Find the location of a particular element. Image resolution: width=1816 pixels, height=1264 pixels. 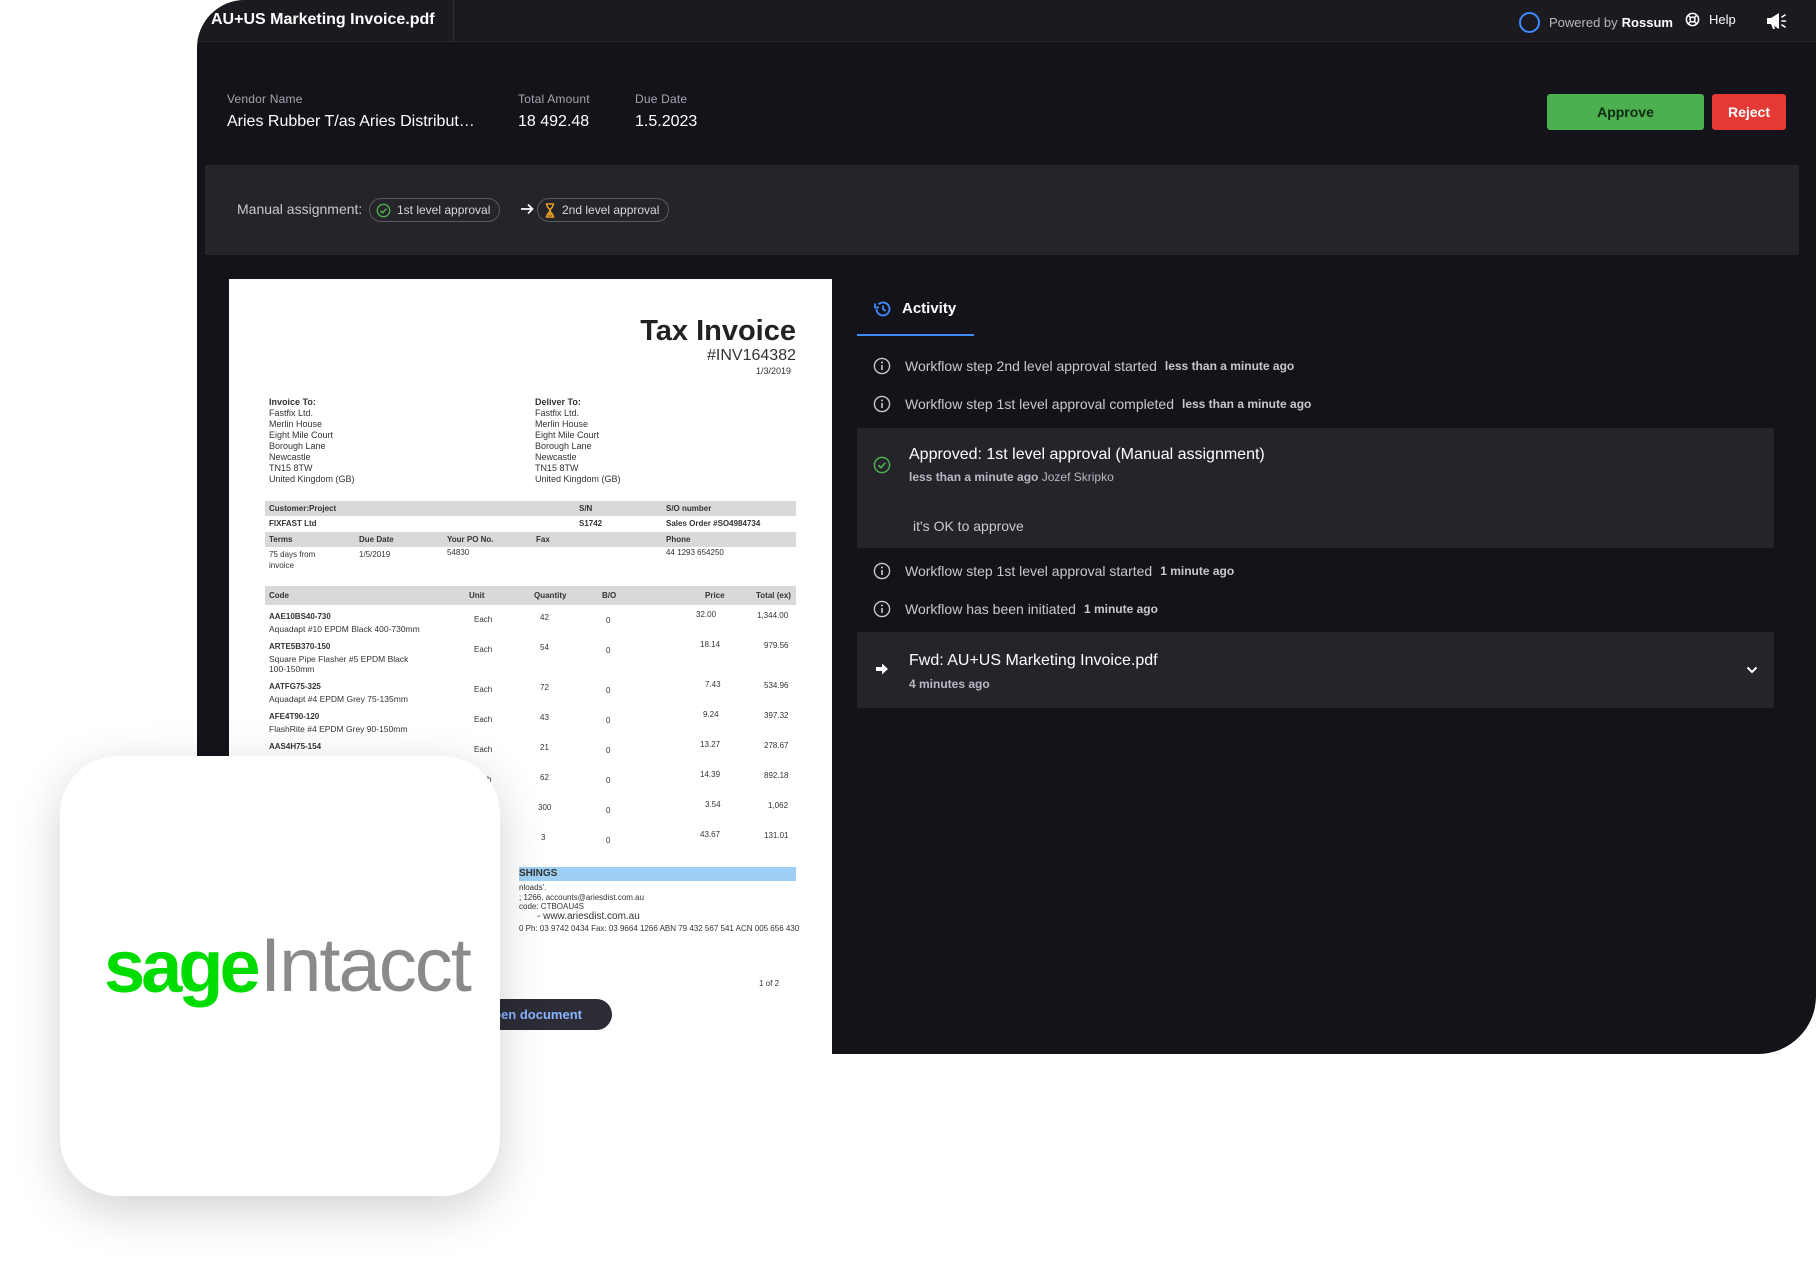

step-chip-first: 1st level approval is located at coordinates (435, 210).